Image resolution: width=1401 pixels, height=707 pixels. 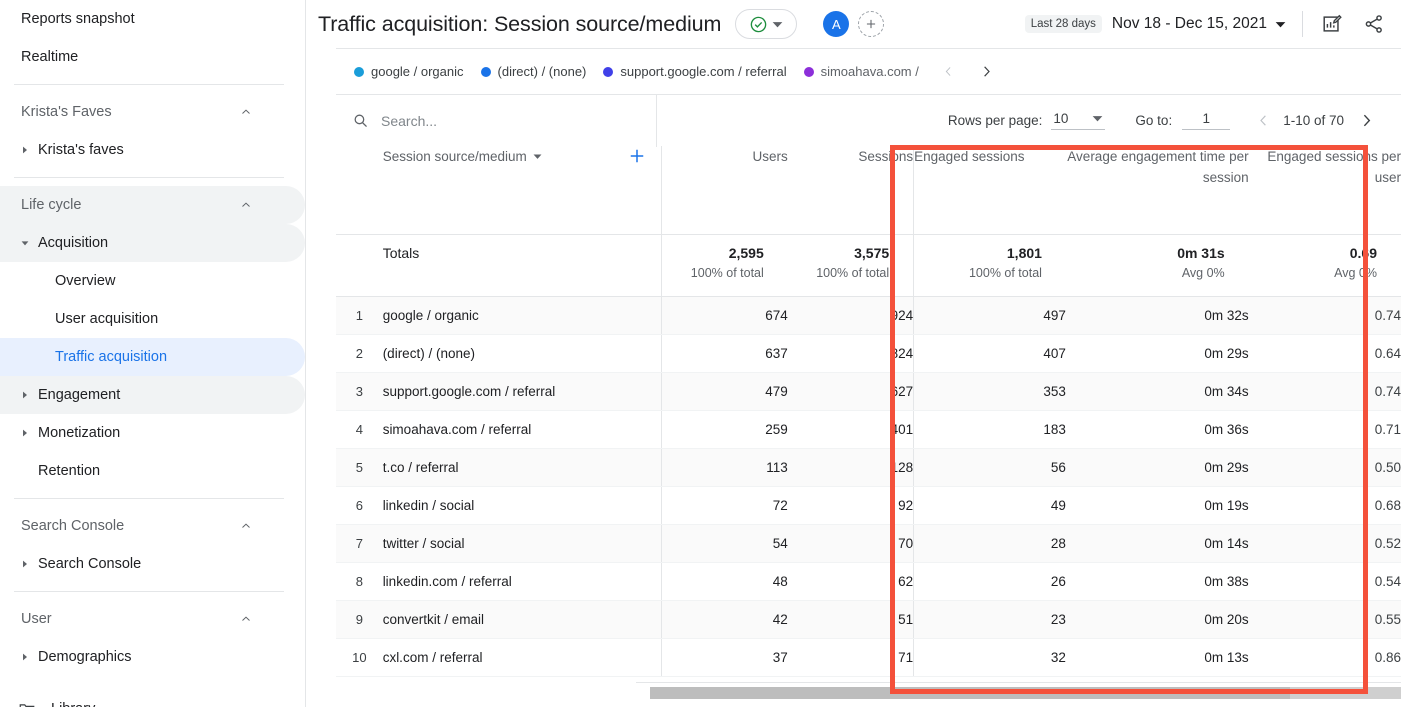 I want to click on prev-page-button, so click(x=1263, y=120).